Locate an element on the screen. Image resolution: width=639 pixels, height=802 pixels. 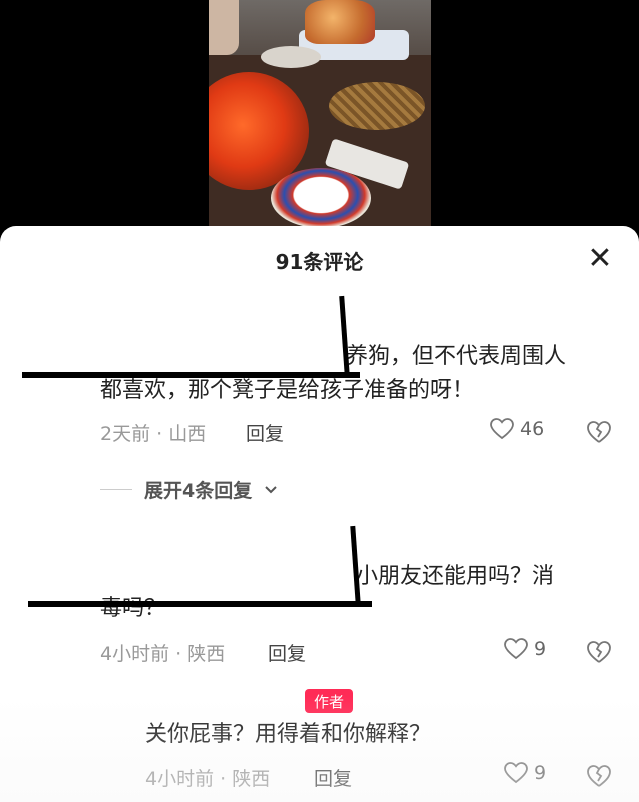
comment-1-time-location: 2天前 · 山西 is located at coordinates (153, 434).